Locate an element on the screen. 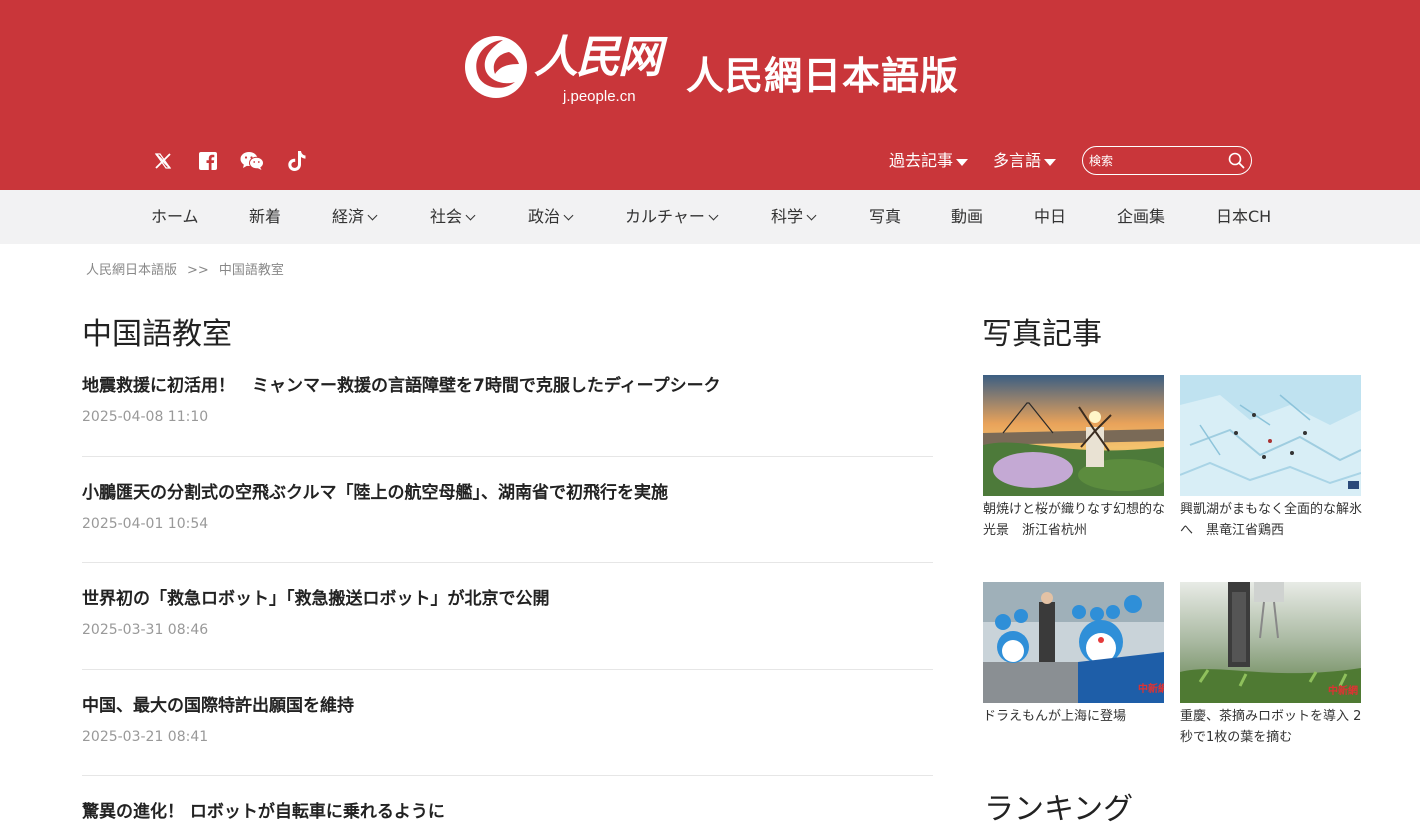  nav-item-label: 社会 is located at coordinates (446, 216).